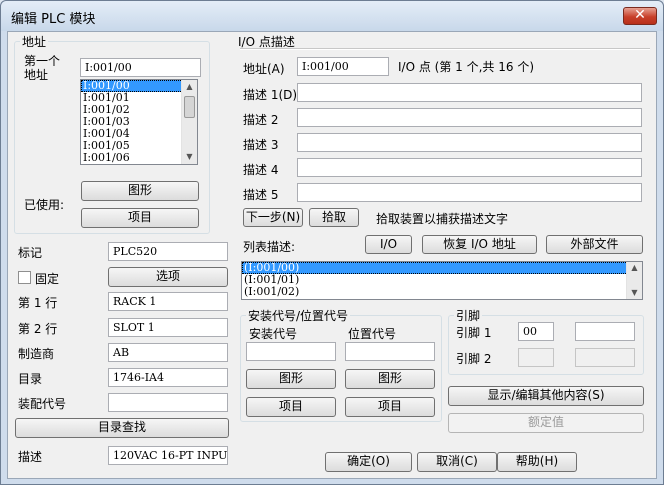  I want to click on manufacturer-label: 制造商, so click(36, 354).